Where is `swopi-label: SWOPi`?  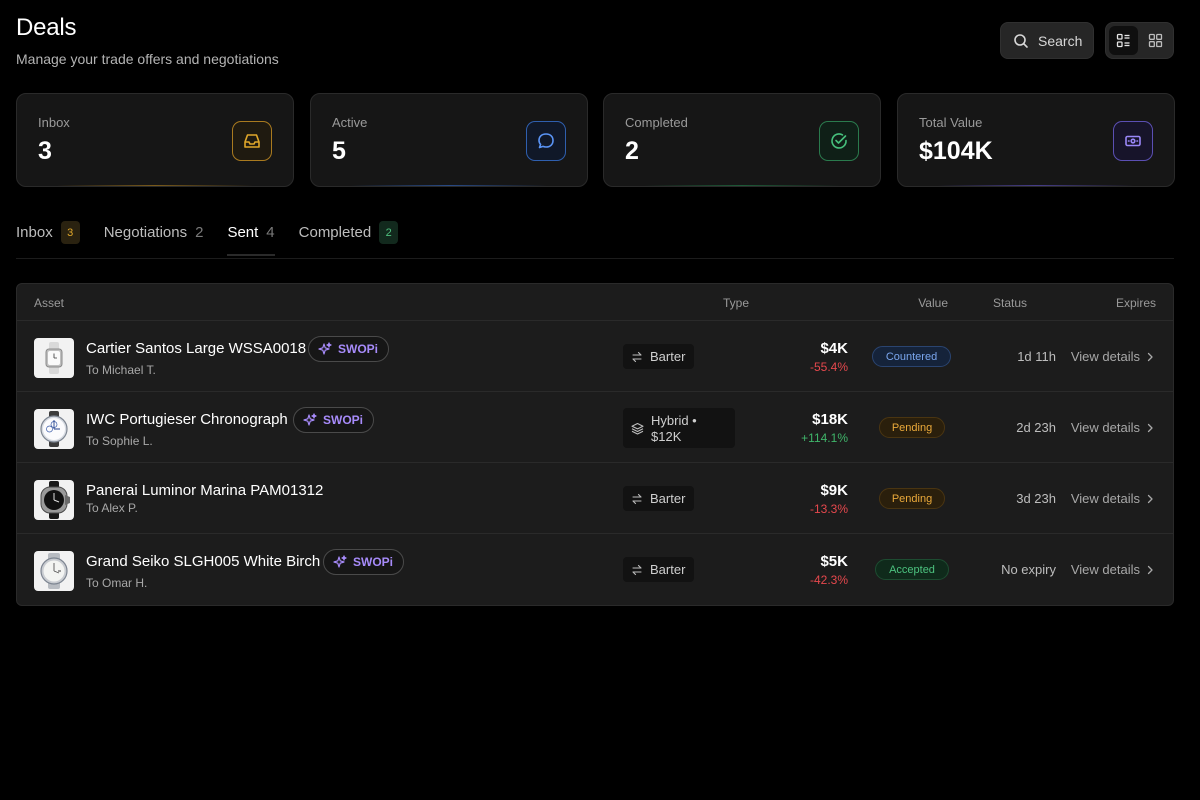 swopi-label: SWOPi is located at coordinates (358, 349).